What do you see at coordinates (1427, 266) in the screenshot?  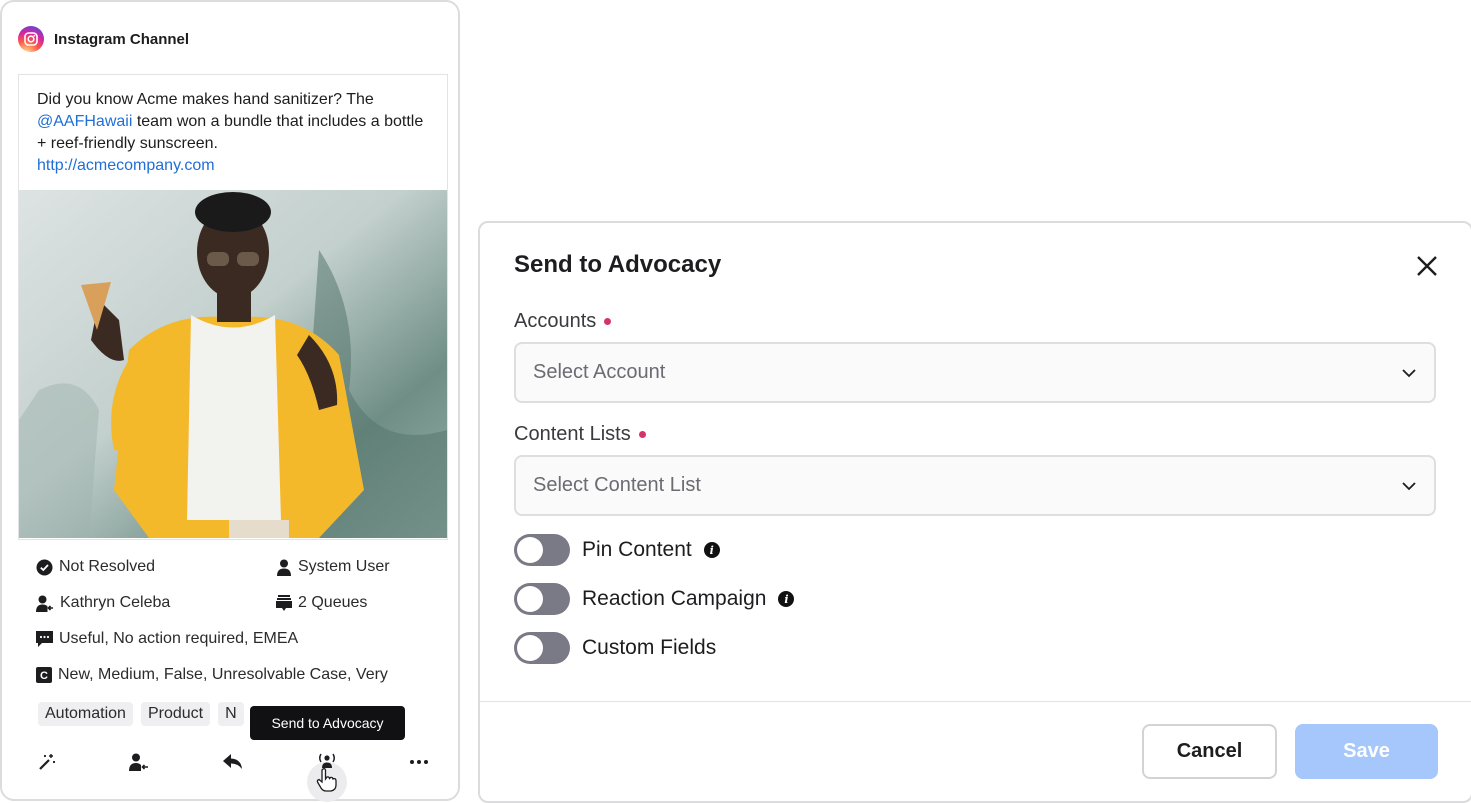 I see `close-icon` at bounding box center [1427, 266].